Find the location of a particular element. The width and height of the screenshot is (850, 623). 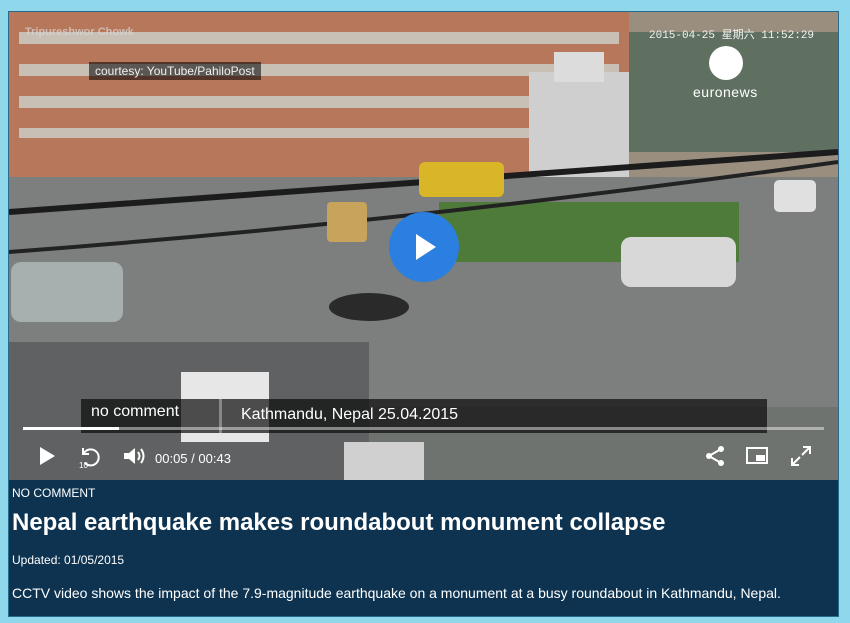

volume-icon is located at coordinates (134, 456).